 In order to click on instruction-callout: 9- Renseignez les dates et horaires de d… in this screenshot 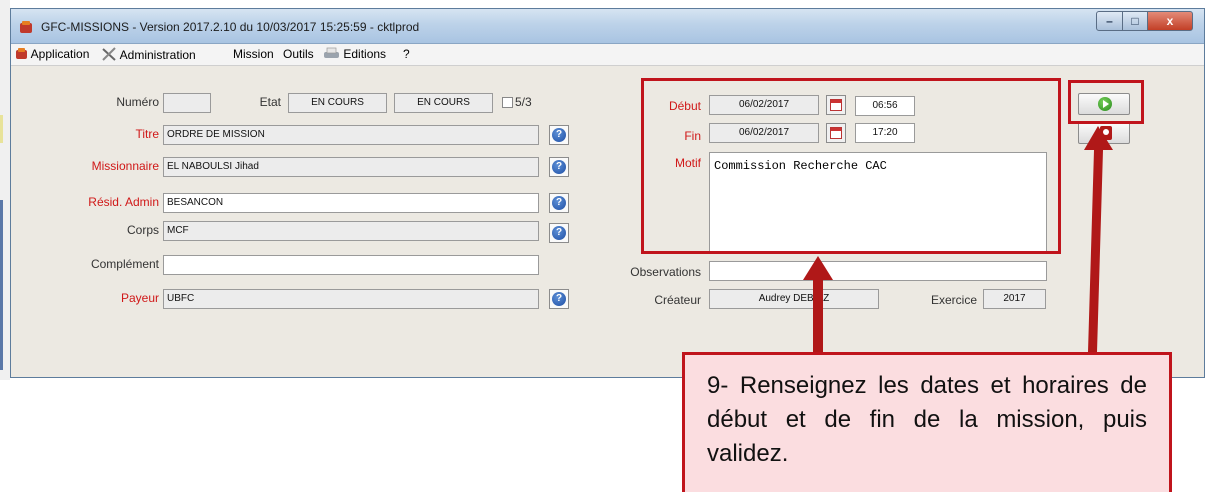, I will do `click(927, 422)`.